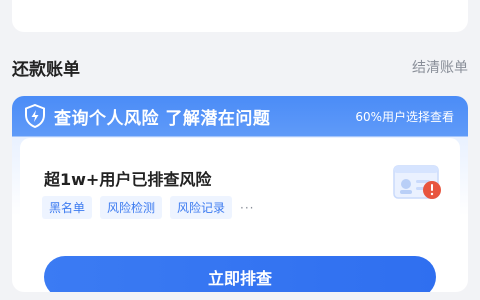  What do you see at coordinates (131, 207) in the screenshot?
I see `tag-risk-detection: 风险检测` at bounding box center [131, 207].